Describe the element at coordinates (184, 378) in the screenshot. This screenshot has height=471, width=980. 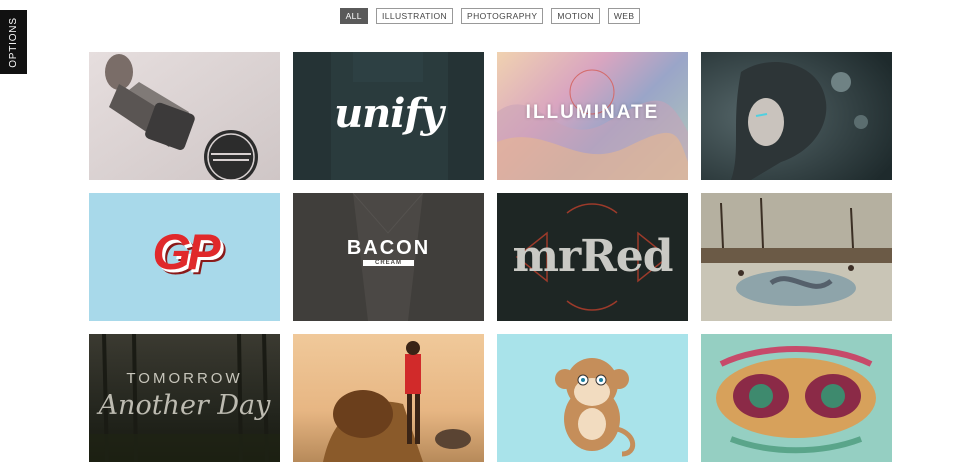
I see `tomorrow-title-text: TOMORROW` at that location.